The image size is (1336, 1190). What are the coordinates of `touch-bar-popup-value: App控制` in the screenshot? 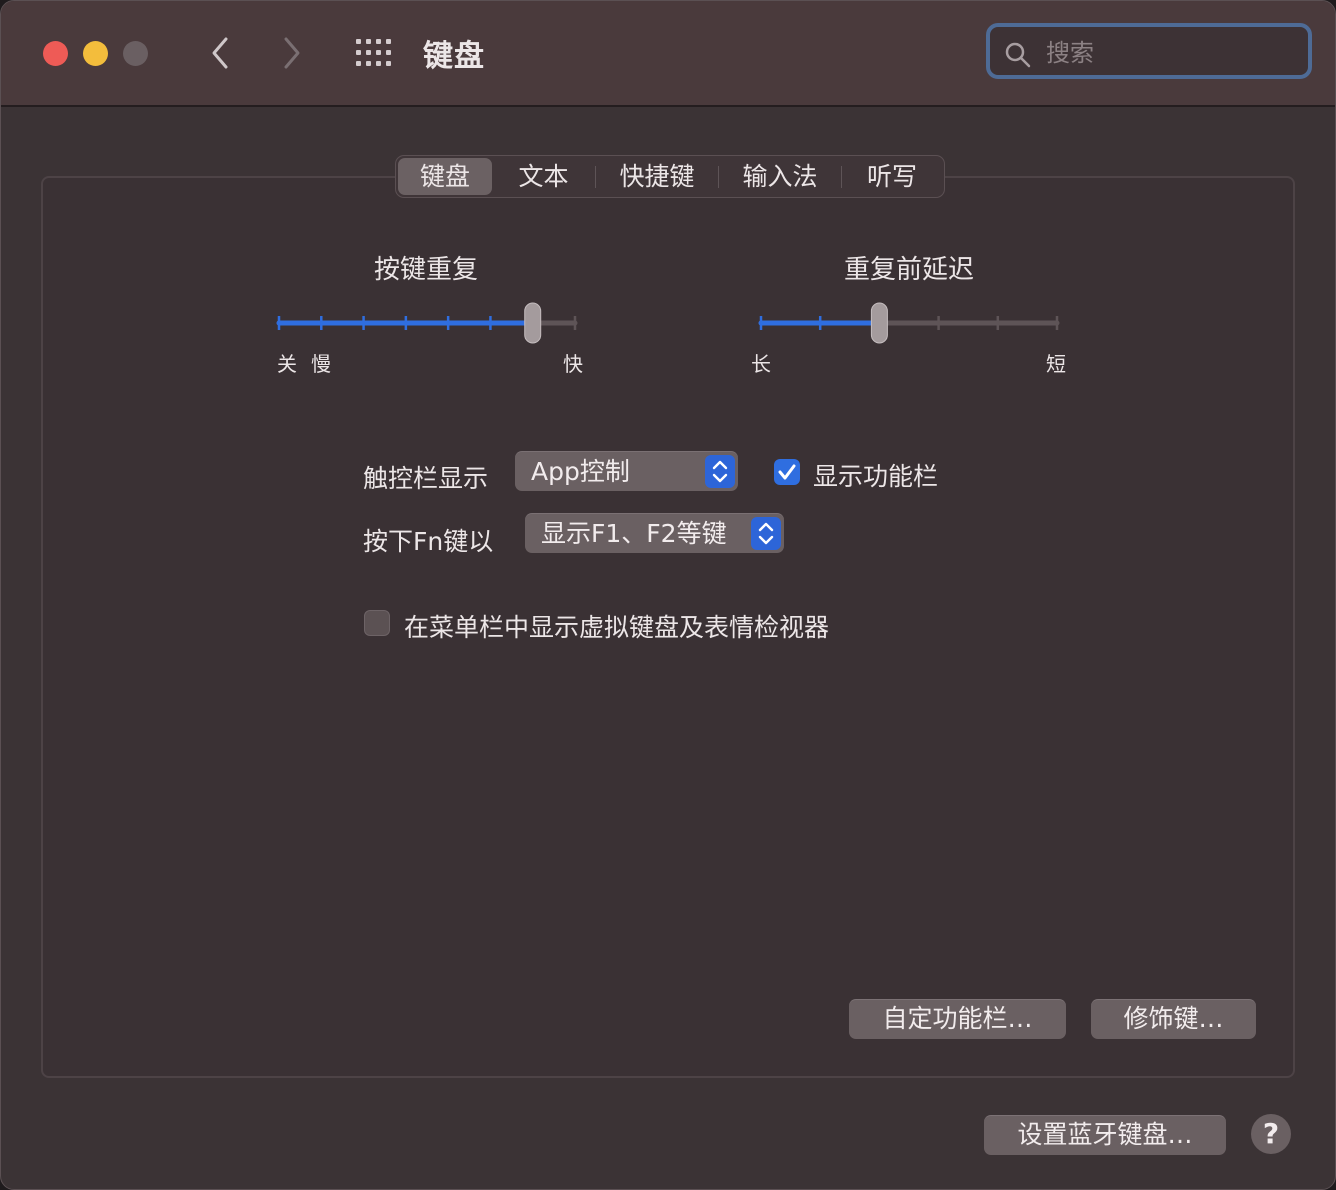 It's located at (580, 471).